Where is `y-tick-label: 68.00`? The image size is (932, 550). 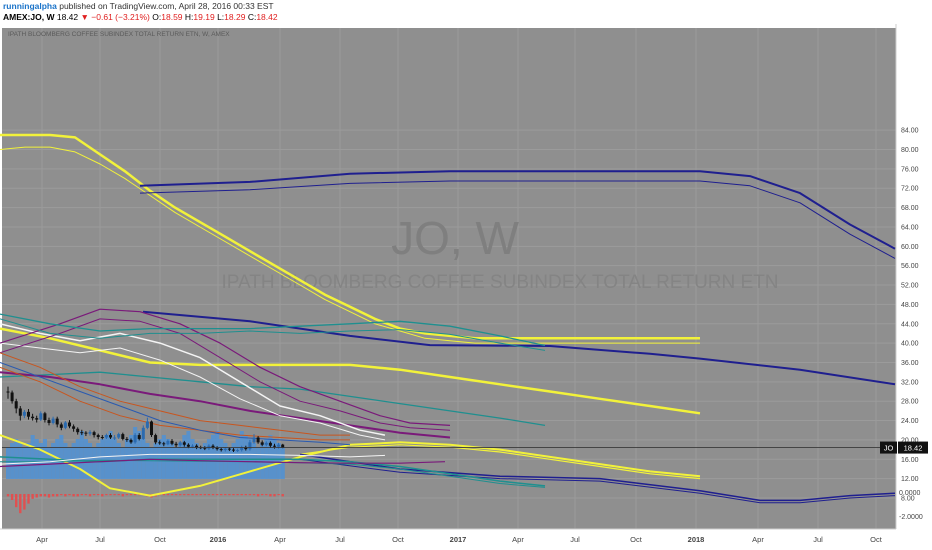
y-tick-label: 68.00 is located at coordinates (910, 208).